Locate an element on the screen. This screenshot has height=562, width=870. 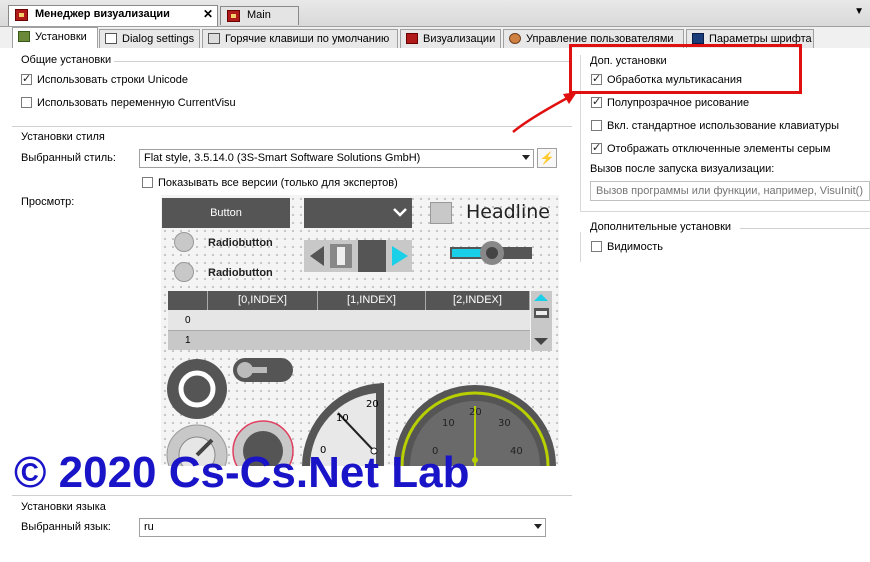
after-start-label: Вызов после запуска визуализации: is located at coordinates (682, 169).